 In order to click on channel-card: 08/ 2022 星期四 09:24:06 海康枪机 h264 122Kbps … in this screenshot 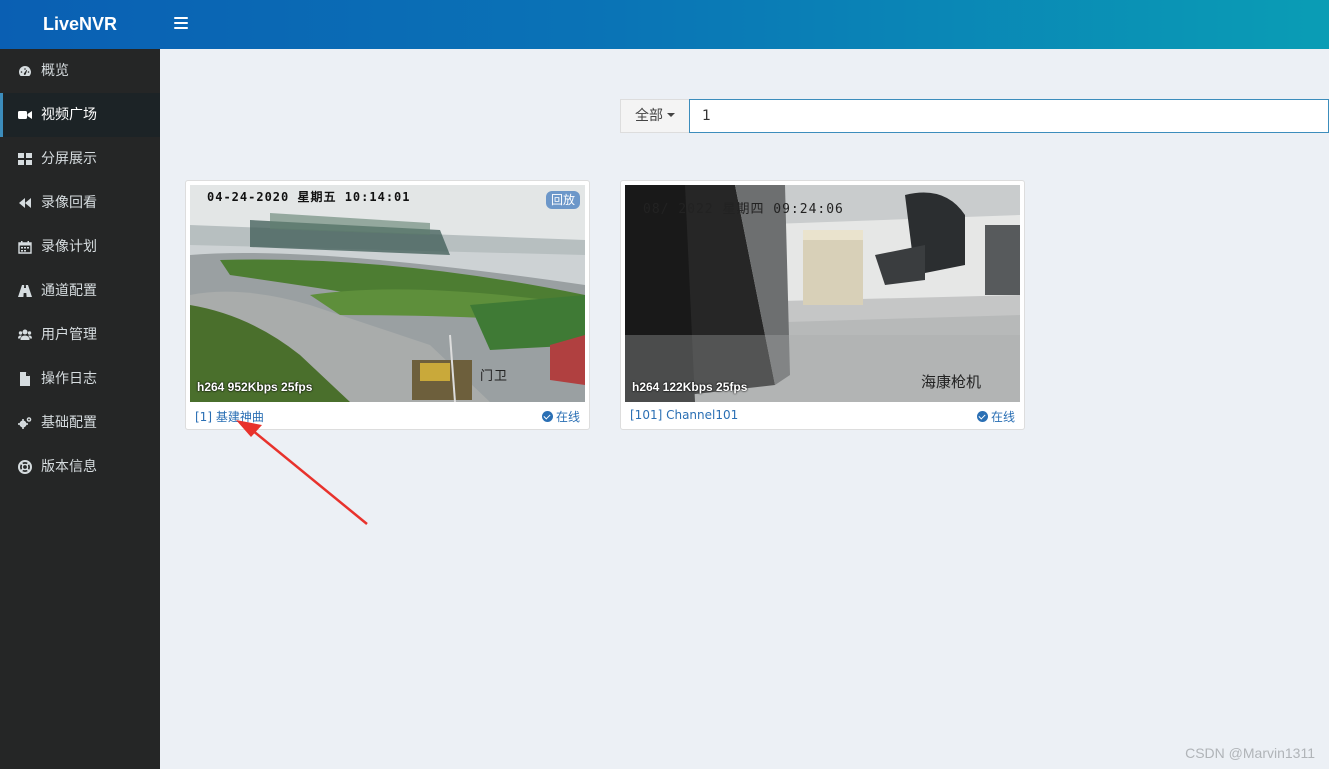, I will do `click(822, 305)`.